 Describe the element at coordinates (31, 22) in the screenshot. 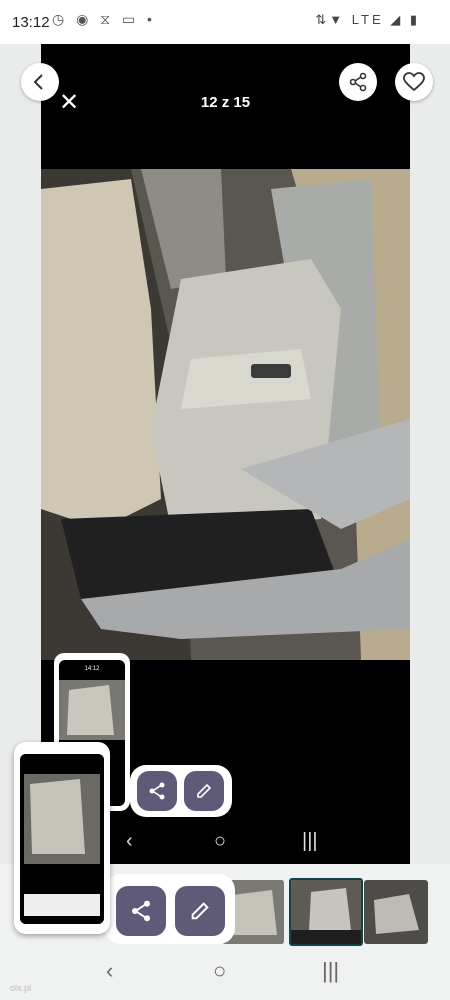

I see `status-time: 13:12` at that location.